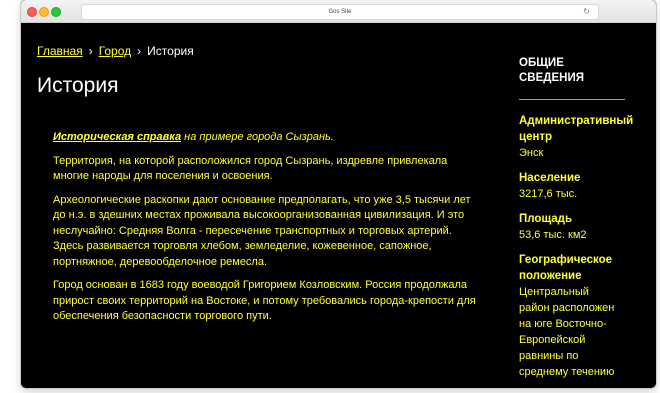 The image size is (660, 393). Describe the element at coordinates (566, 268) in the screenshot. I see `fact-geography-label: Географическое положение` at that location.